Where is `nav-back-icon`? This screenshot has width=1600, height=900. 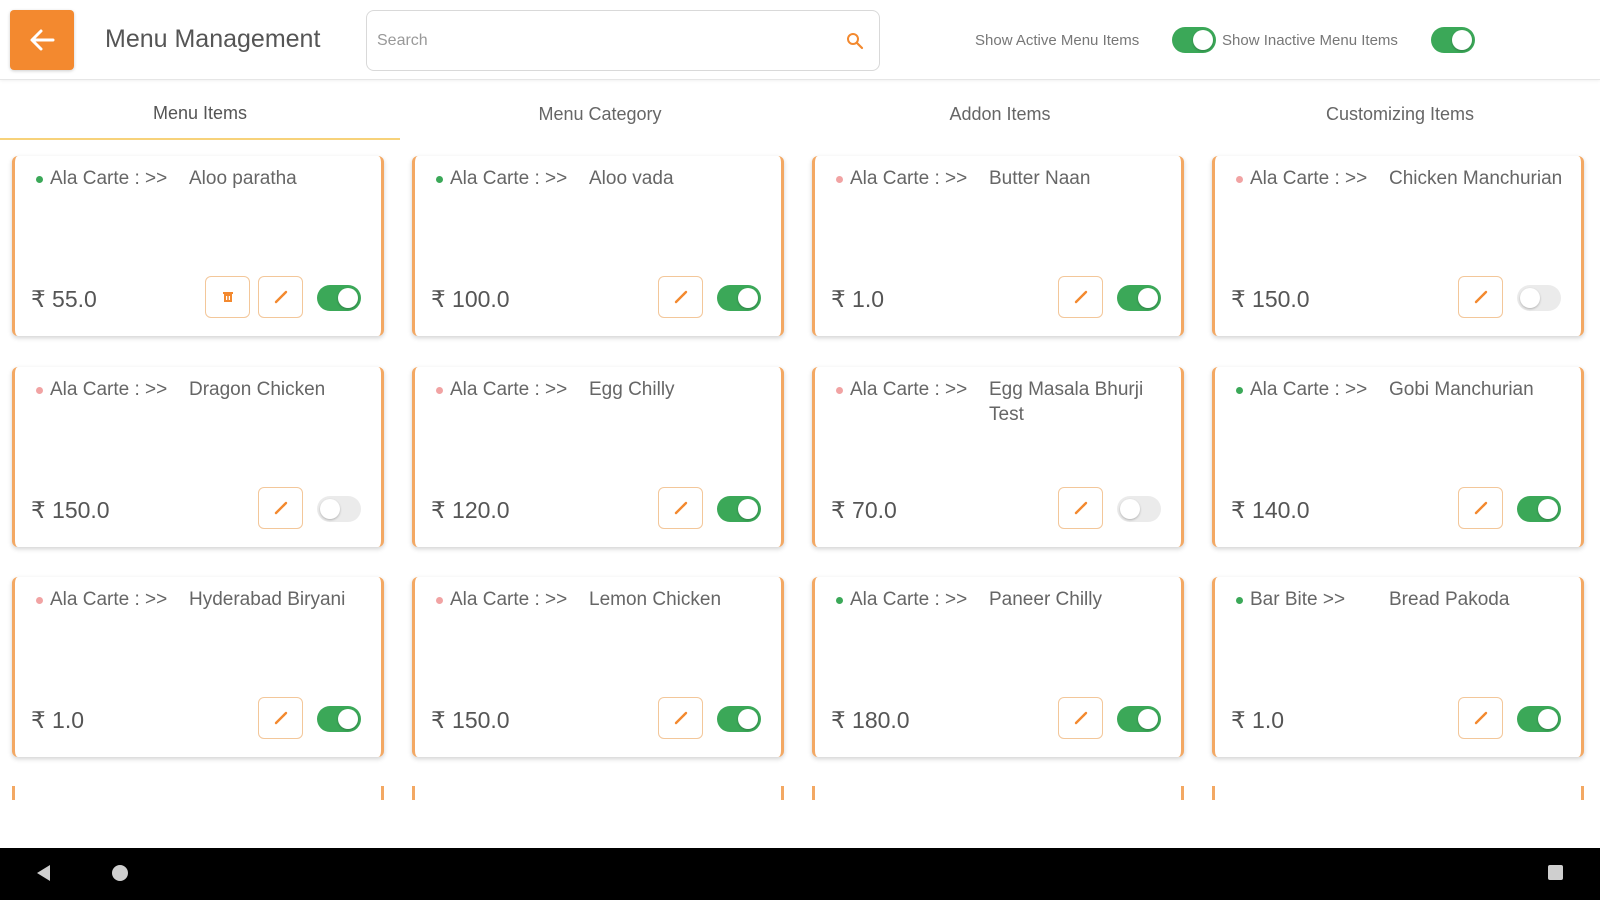
nav-back-icon is located at coordinates (43, 873).